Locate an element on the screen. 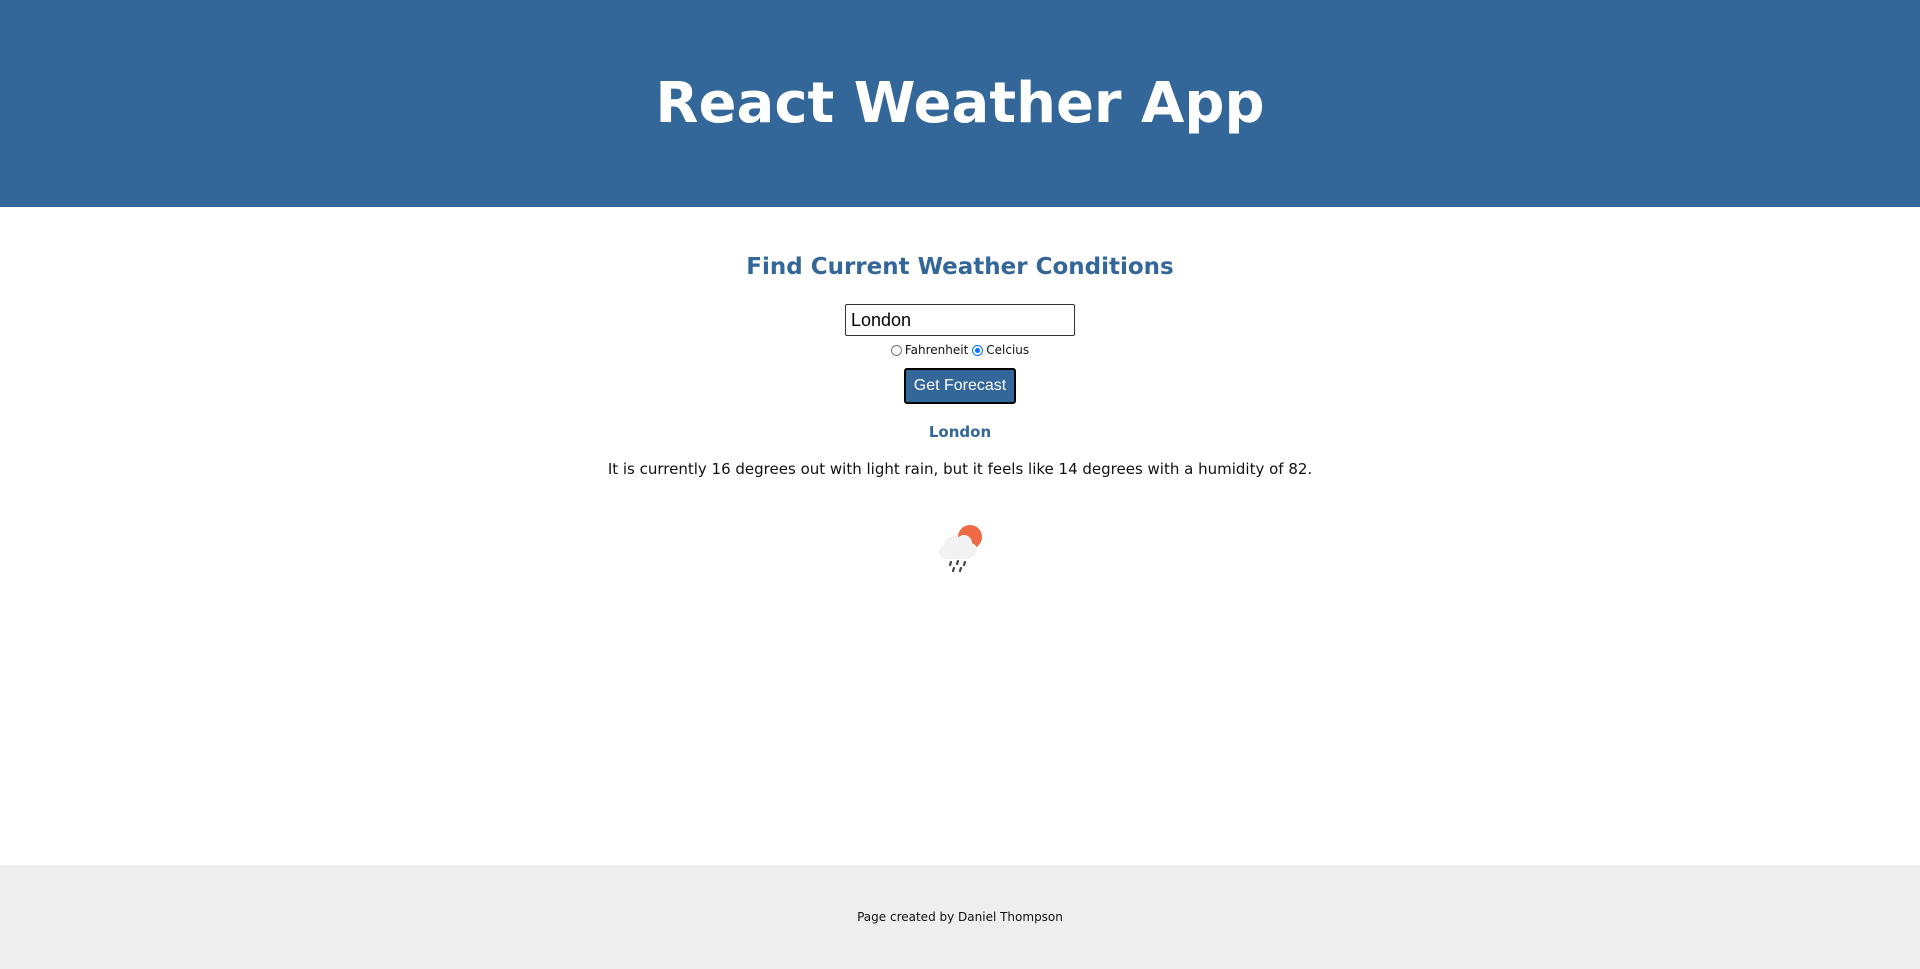 The width and height of the screenshot is (1920, 969). footer-credit: Page created by Daniel Thompson is located at coordinates (960, 917).